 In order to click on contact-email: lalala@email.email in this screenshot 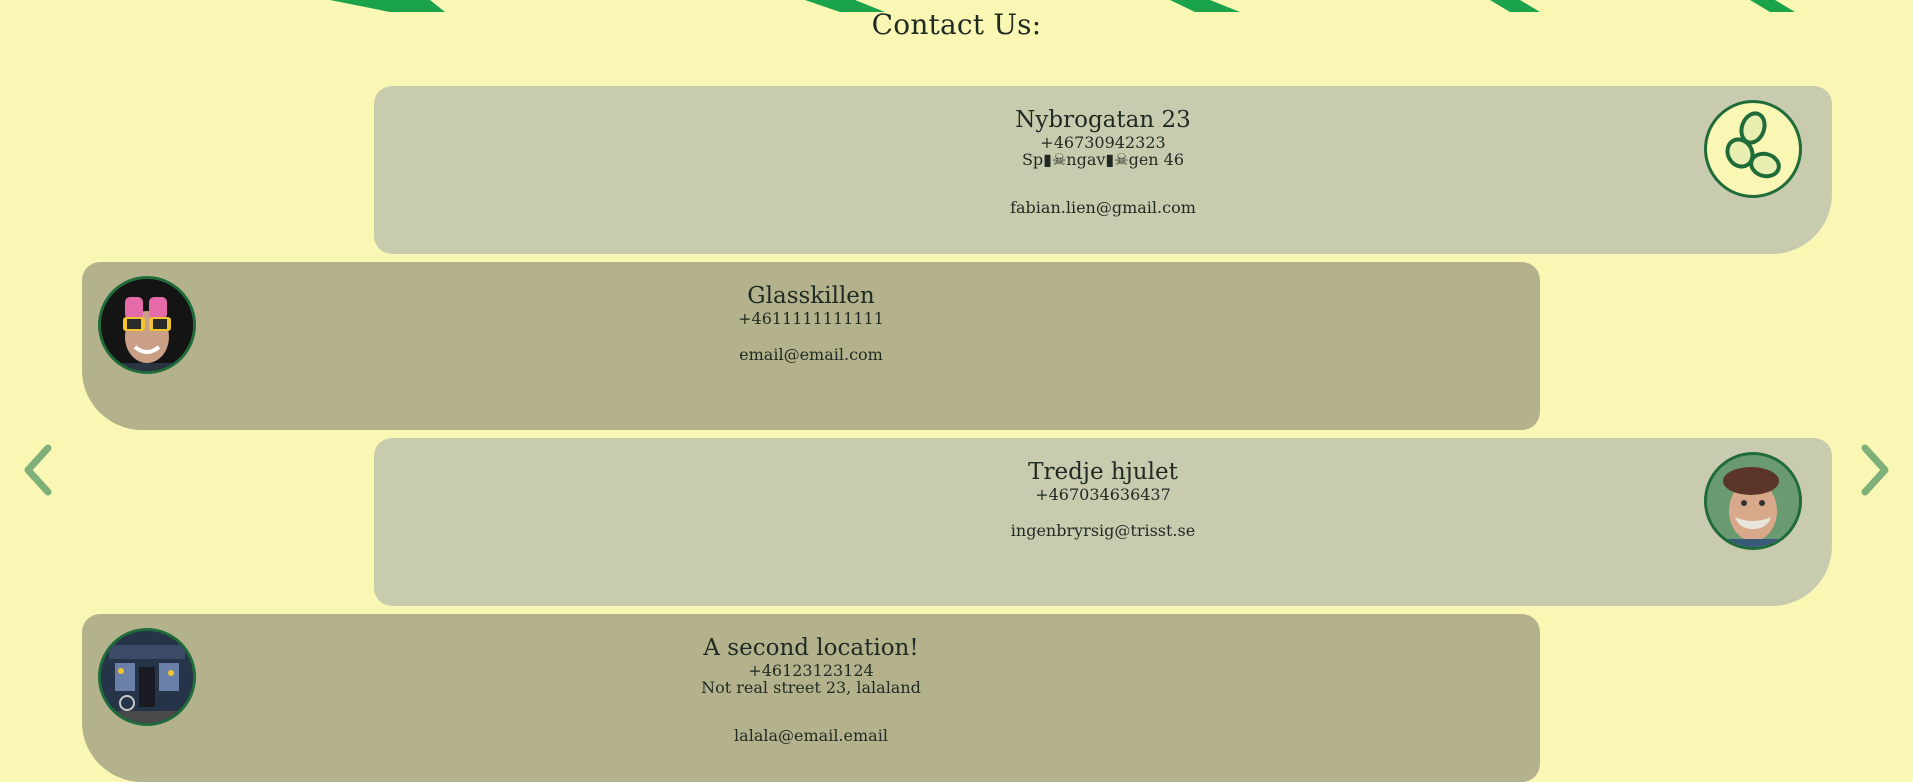, I will do `click(811, 735)`.